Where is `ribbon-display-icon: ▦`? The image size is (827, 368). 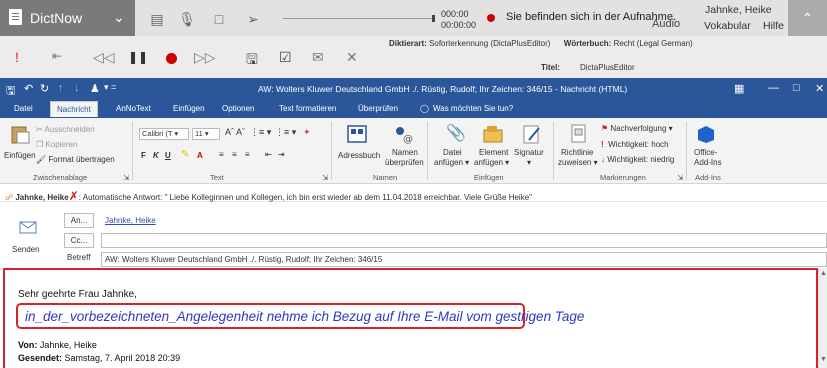 ribbon-display-icon: ▦ is located at coordinates (739, 88).